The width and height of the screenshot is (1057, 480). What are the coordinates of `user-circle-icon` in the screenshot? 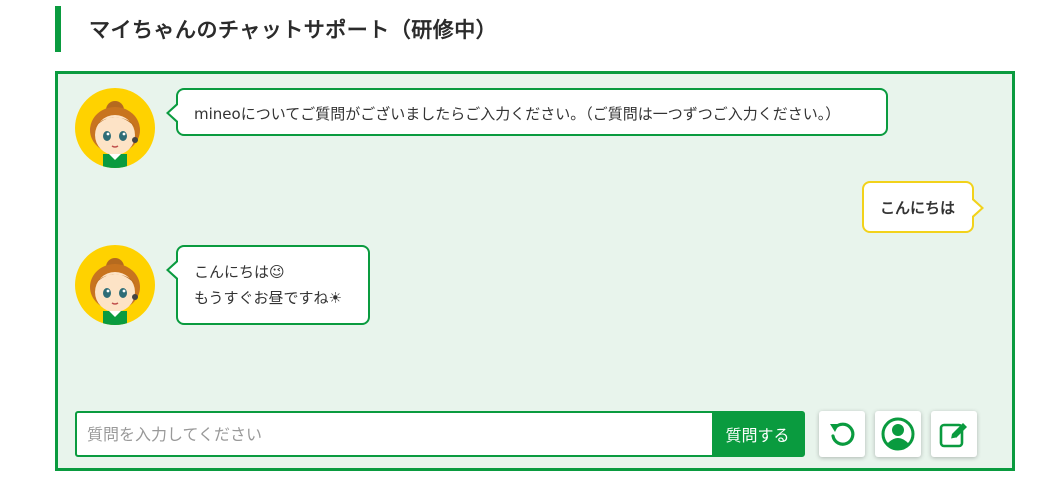 It's located at (898, 434).